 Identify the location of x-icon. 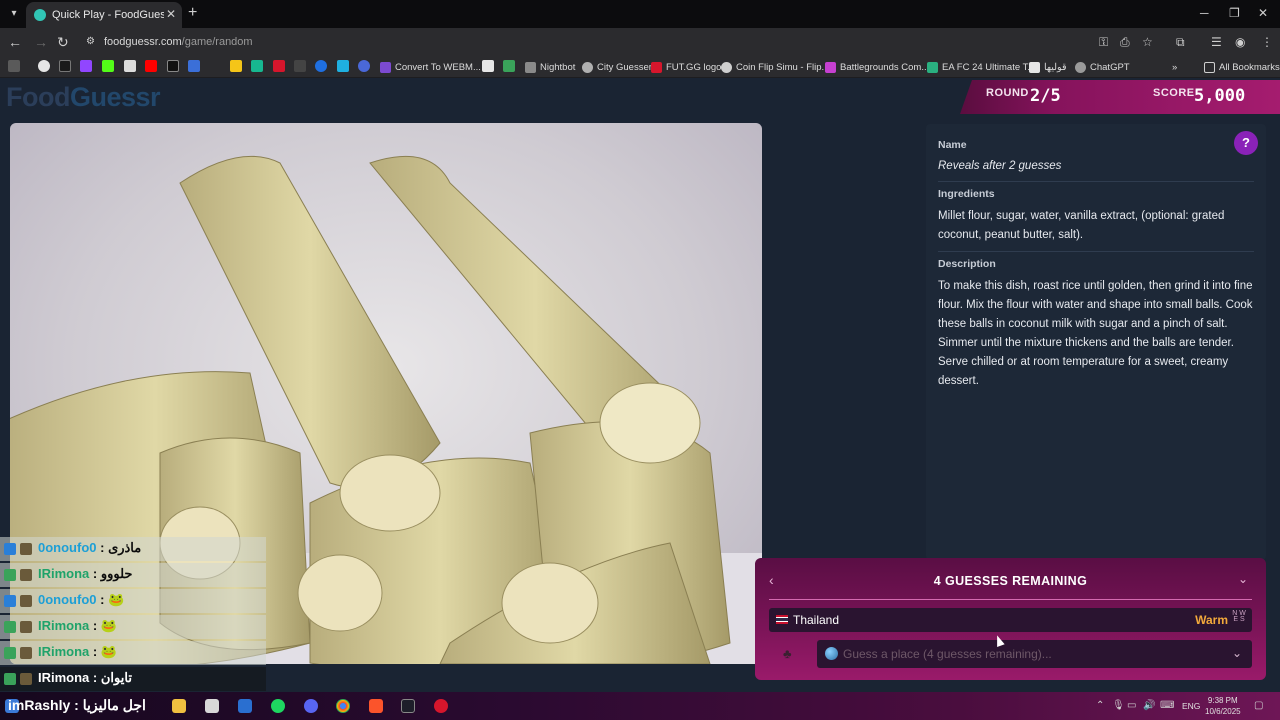
(173, 66).